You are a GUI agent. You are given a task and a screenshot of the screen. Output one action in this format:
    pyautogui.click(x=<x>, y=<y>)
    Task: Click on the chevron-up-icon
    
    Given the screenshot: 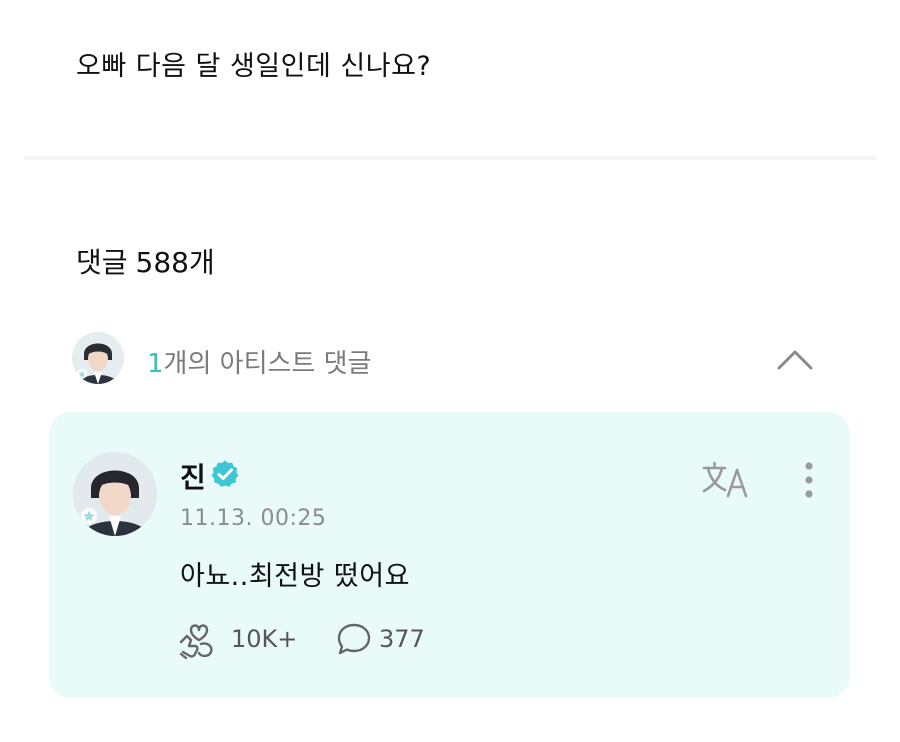 What is the action you would take?
    pyautogui.click(x=795, y=360)
    